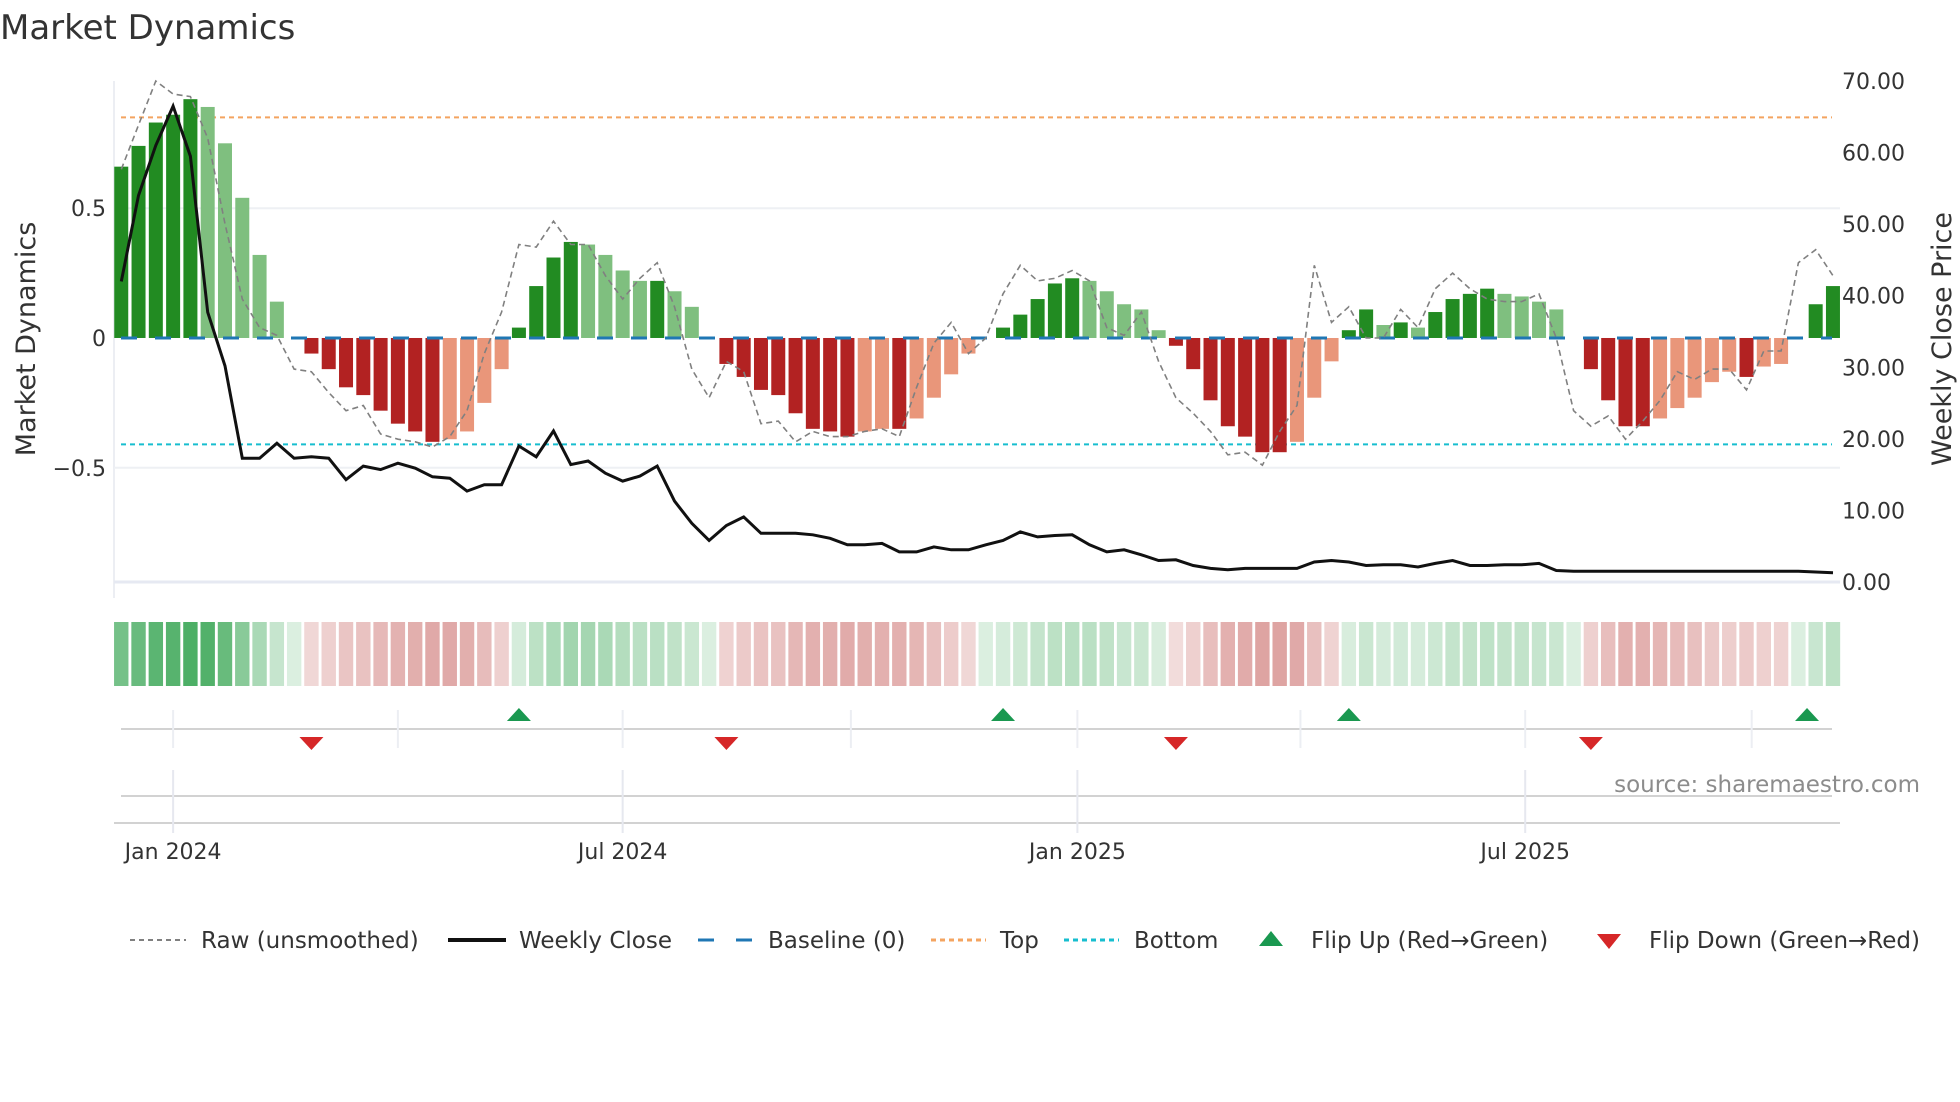 This screenshot has width=1960, height=1102. What do you see at coordinates (1176, 941) in the screenshot?
I see `legend-label: Bottom` at bounding box center [1176, 941].